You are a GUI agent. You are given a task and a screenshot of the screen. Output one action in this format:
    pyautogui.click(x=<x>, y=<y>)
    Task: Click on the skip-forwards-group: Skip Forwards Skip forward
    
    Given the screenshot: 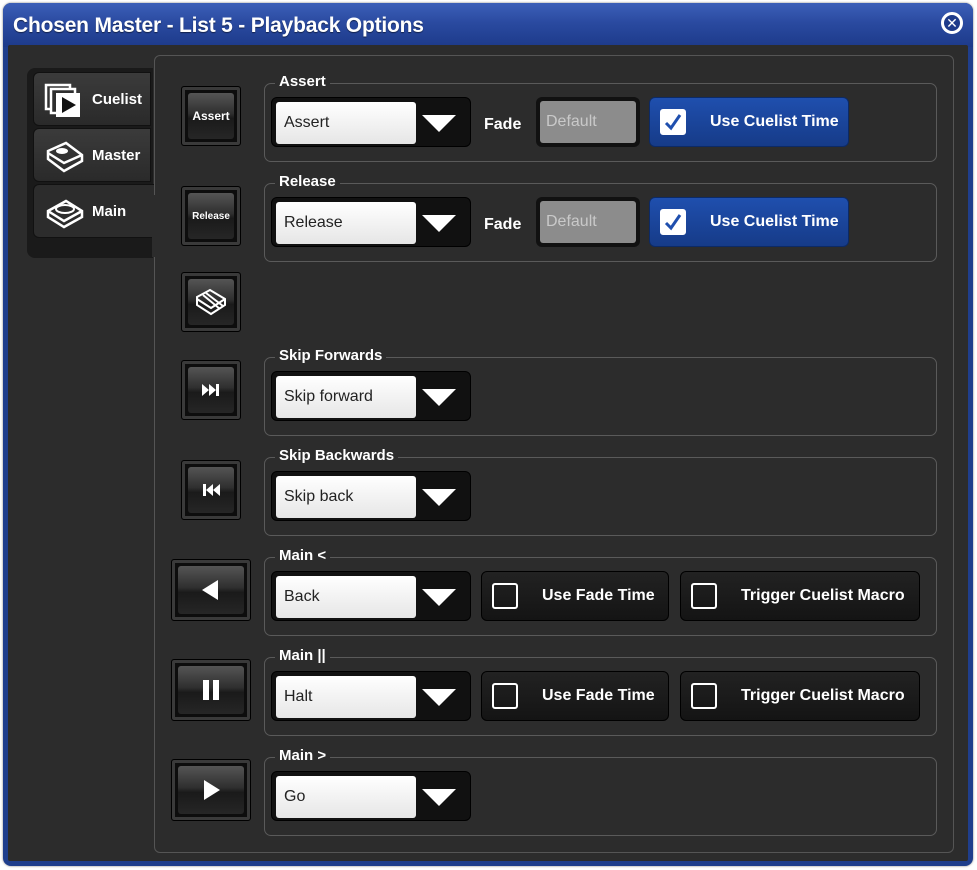 What is the action you would take?
    pyautogui.click(x=600, y=391)
    